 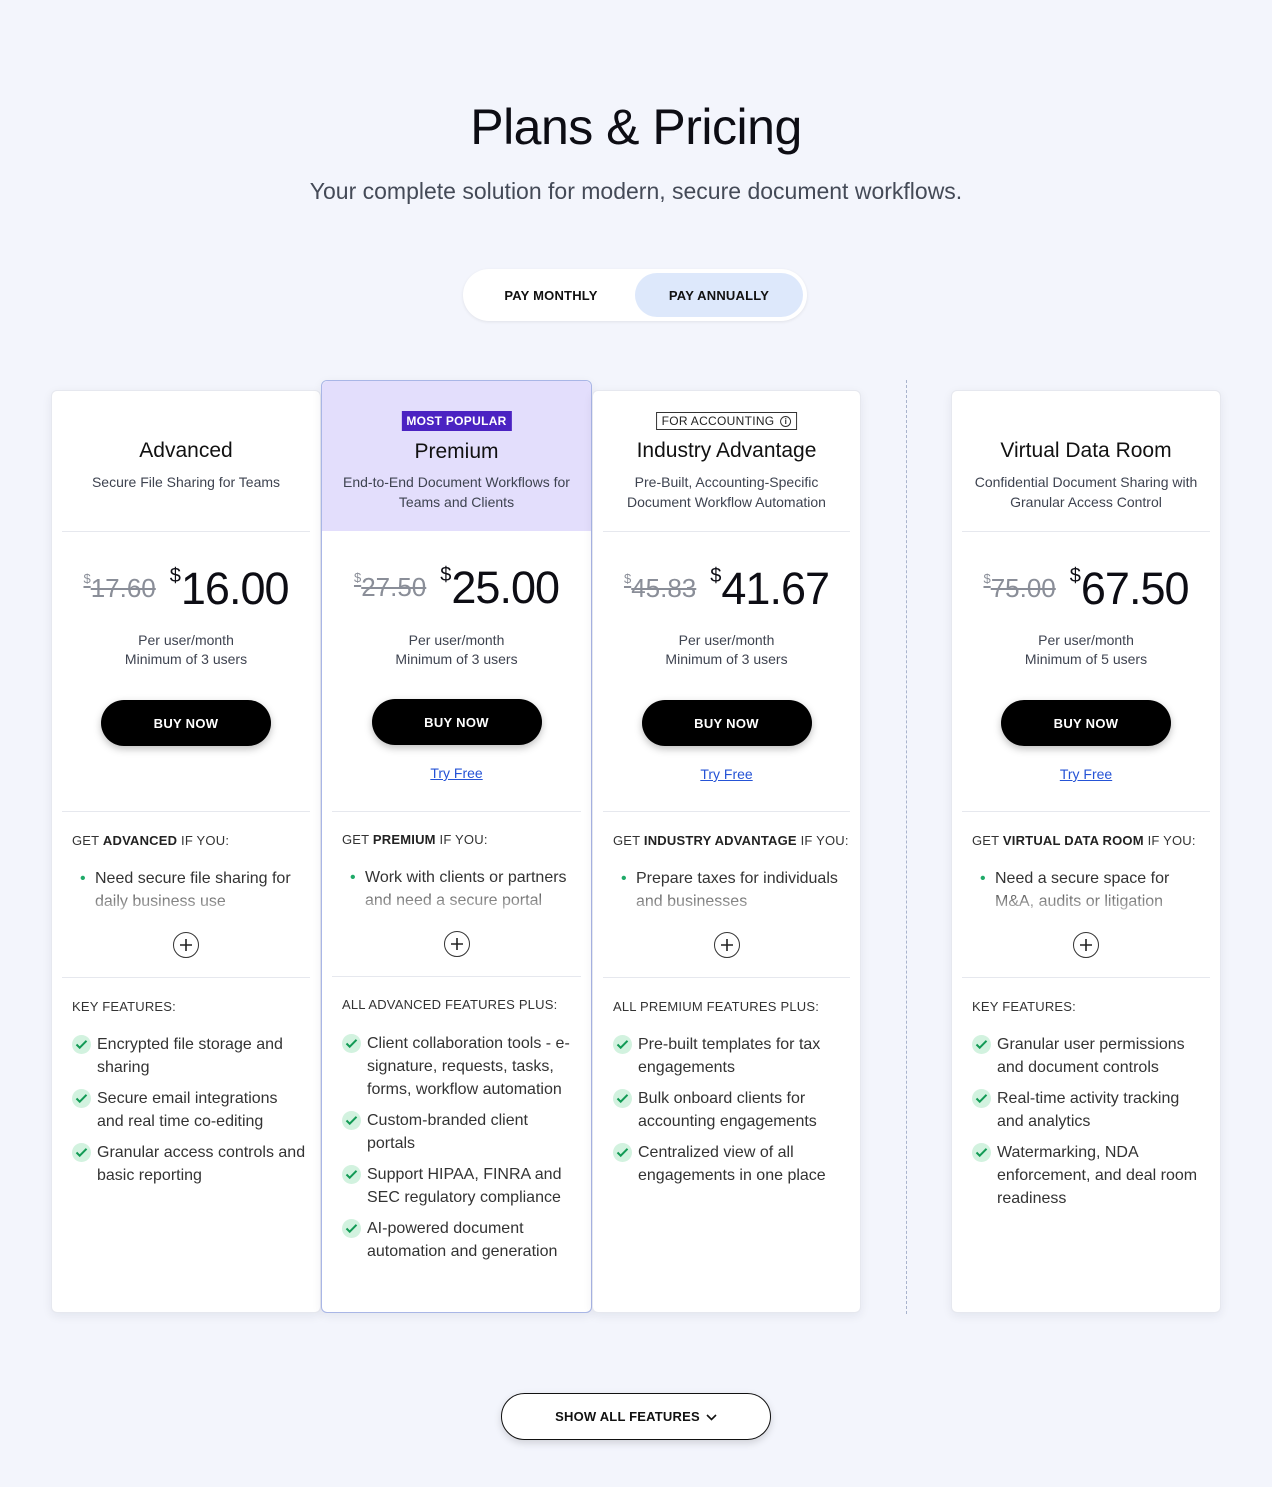 I want to click on current-price: $67.50, so click(x=1129, y=588).